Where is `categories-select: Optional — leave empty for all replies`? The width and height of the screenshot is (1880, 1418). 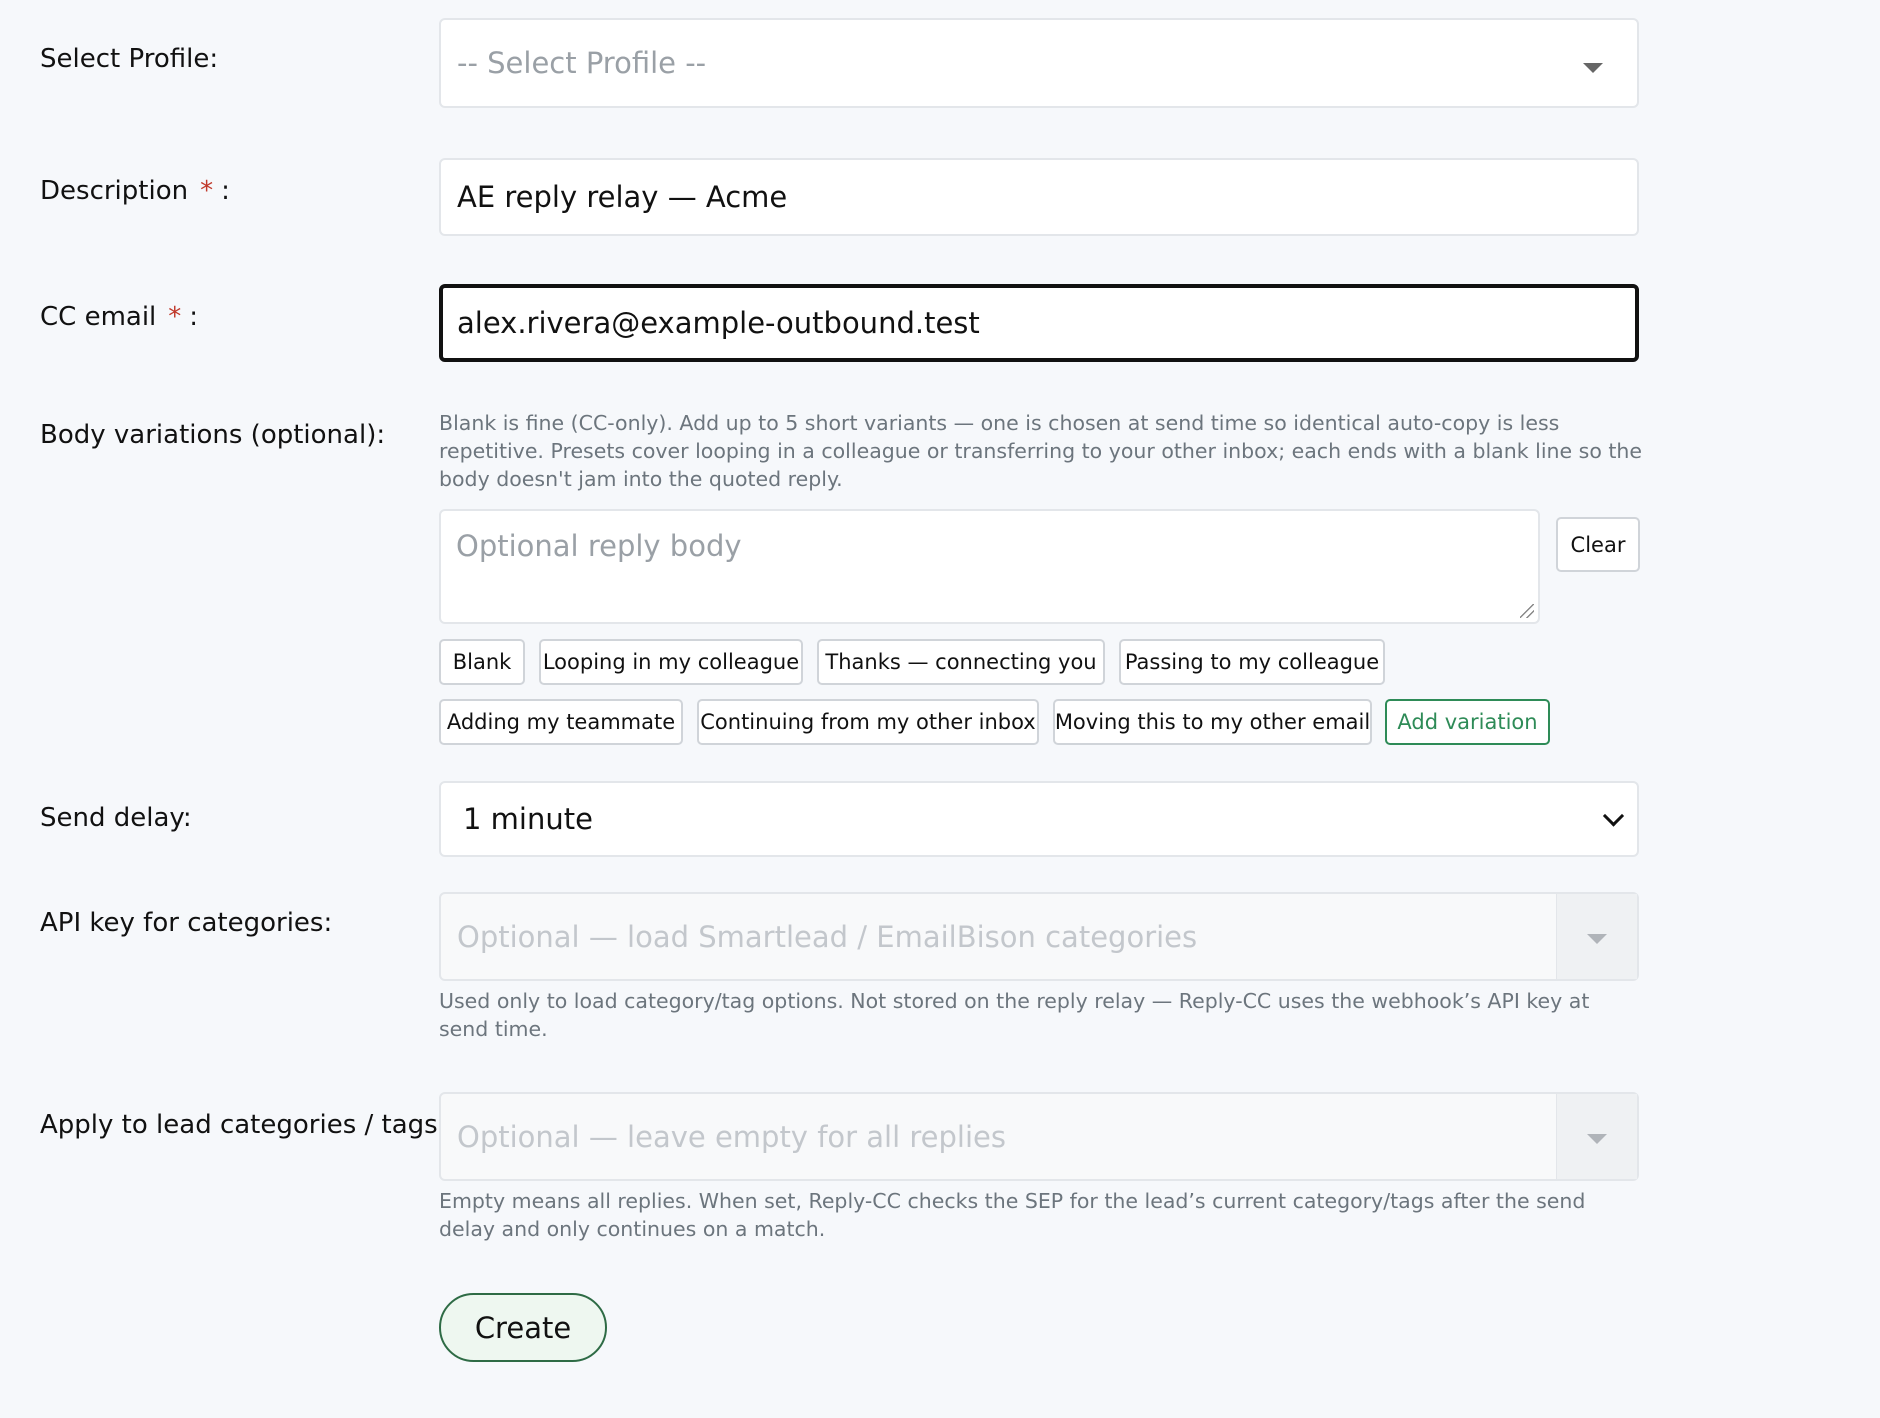 categories-select: Optional — leave empty for all replies is located at coordinates (1039, 1136).